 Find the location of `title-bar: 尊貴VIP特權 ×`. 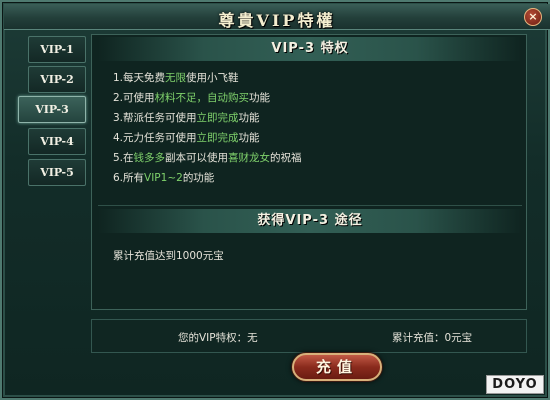

title-bar: 尊貴VIP特權 × is located at coordinates (277, 17).